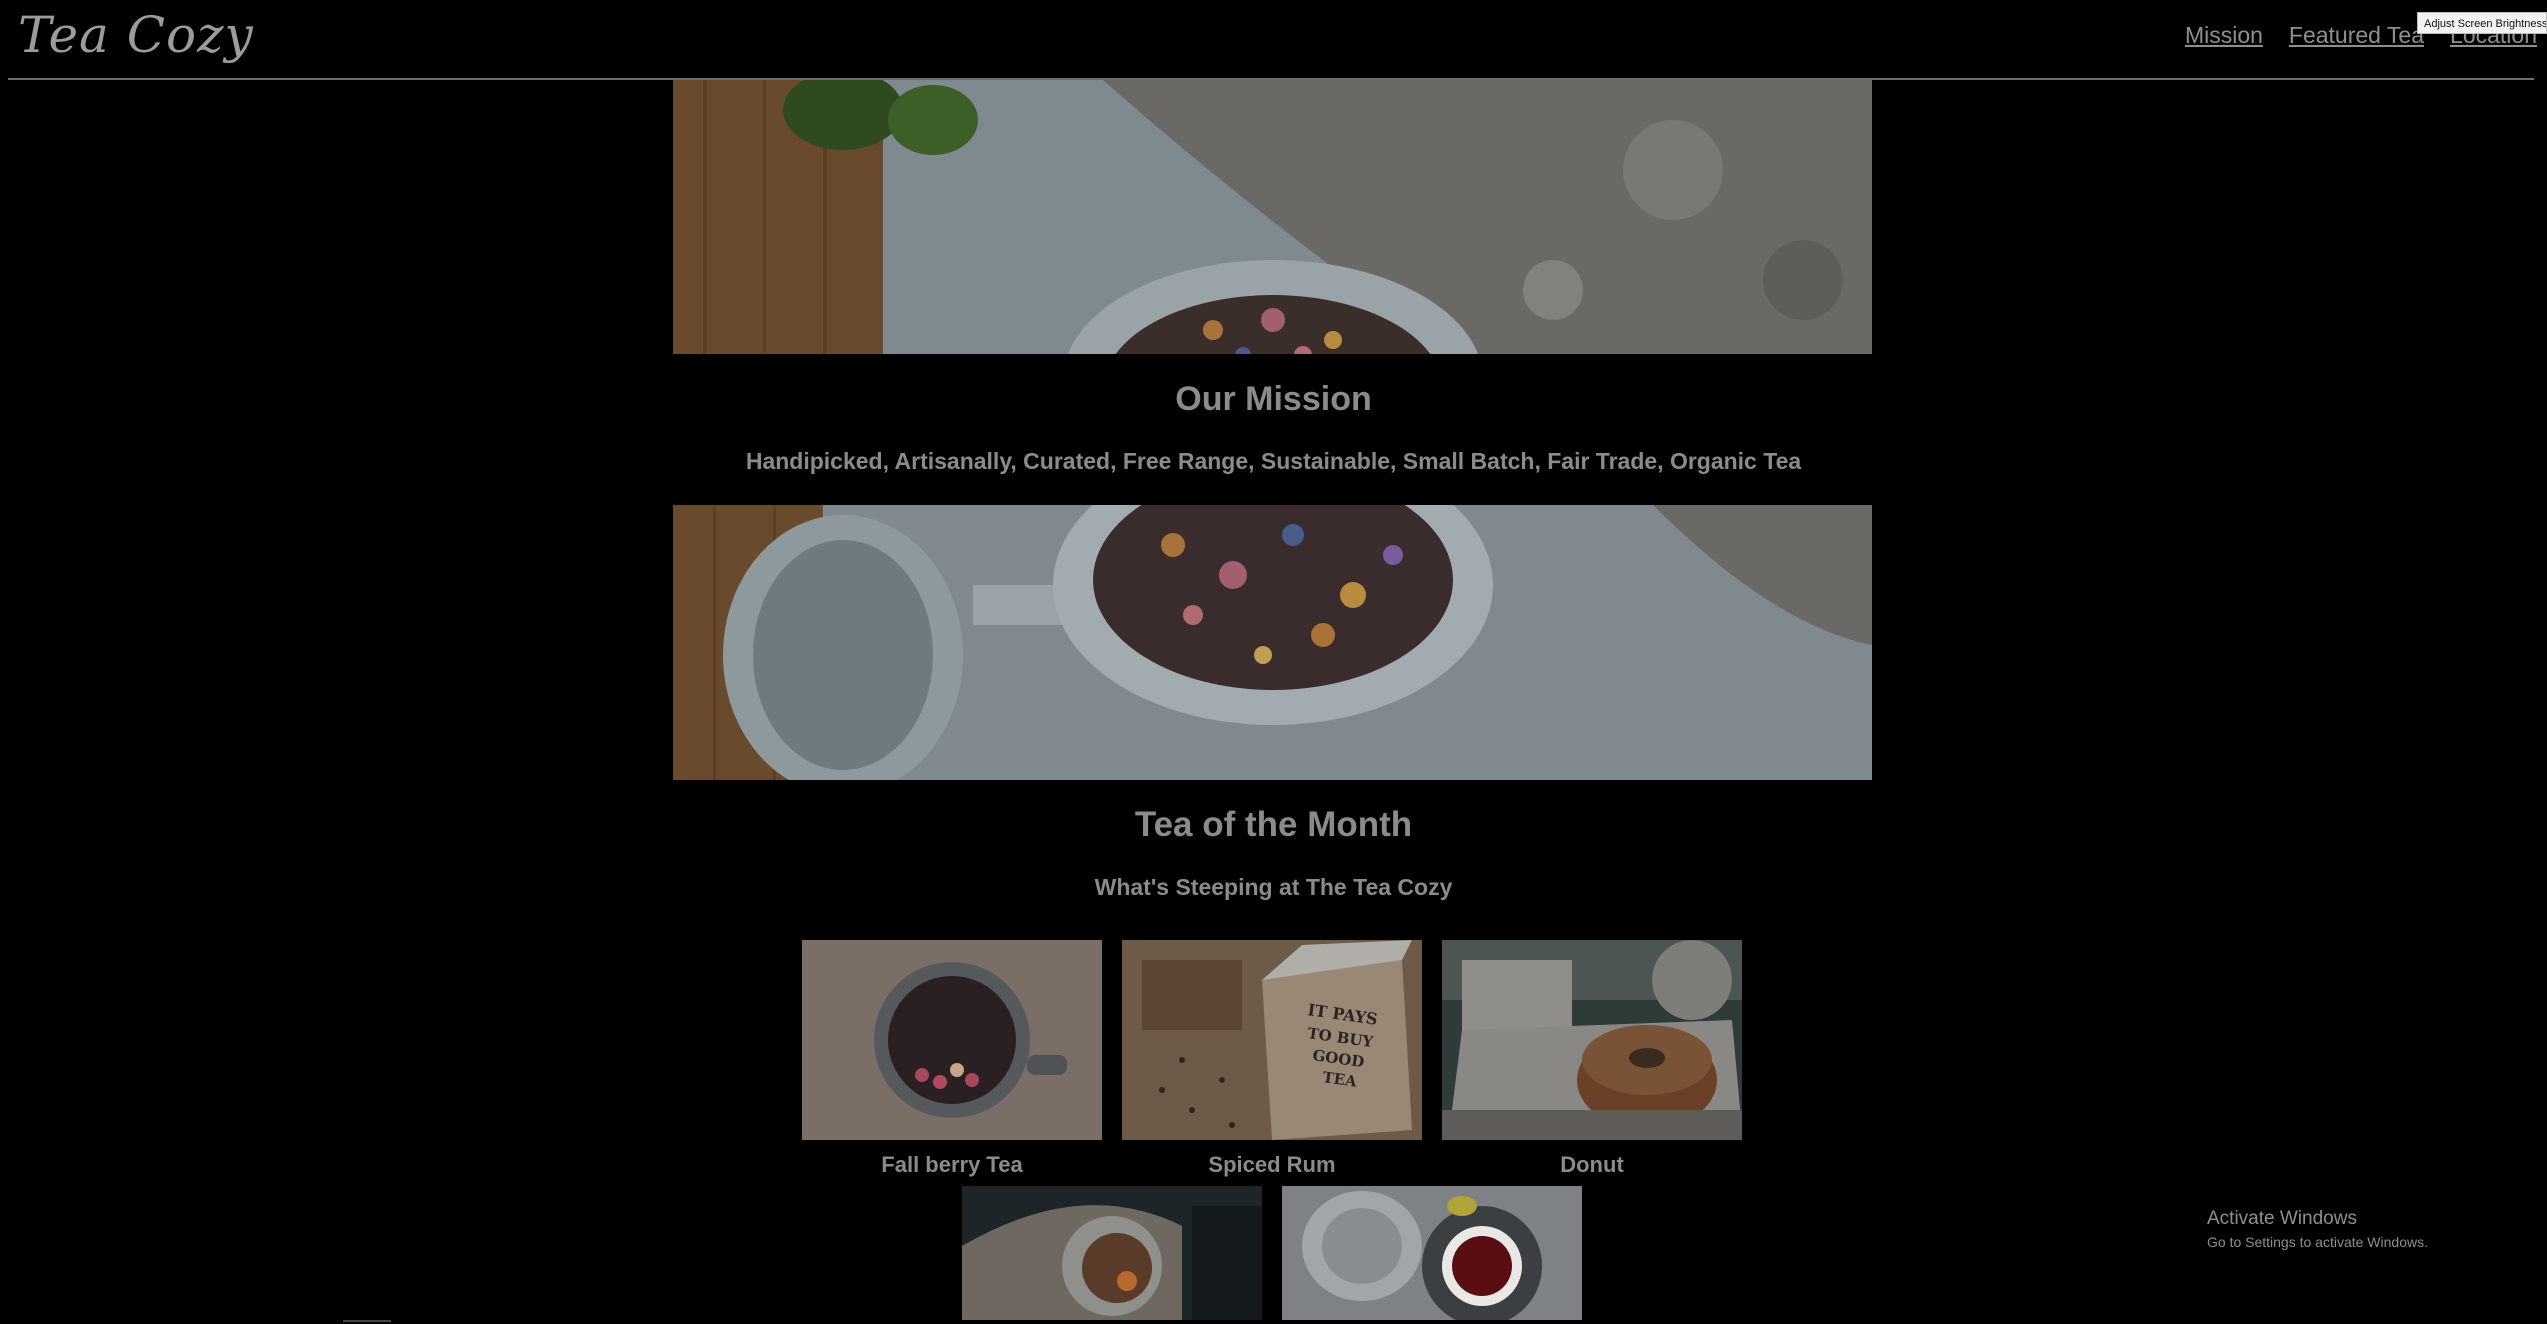 This screenshot has height=1324, width=2547. I want to click on spiced-rum-image: IT PAYS TO BUY GOOD TEA, so click(1272, 1040).